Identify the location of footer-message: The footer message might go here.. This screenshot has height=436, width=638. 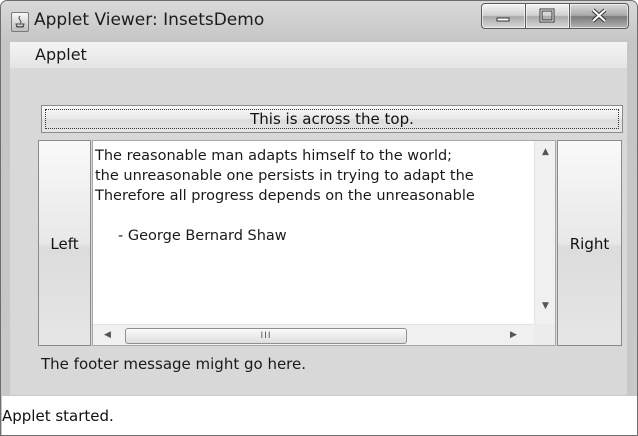
(174, 364).